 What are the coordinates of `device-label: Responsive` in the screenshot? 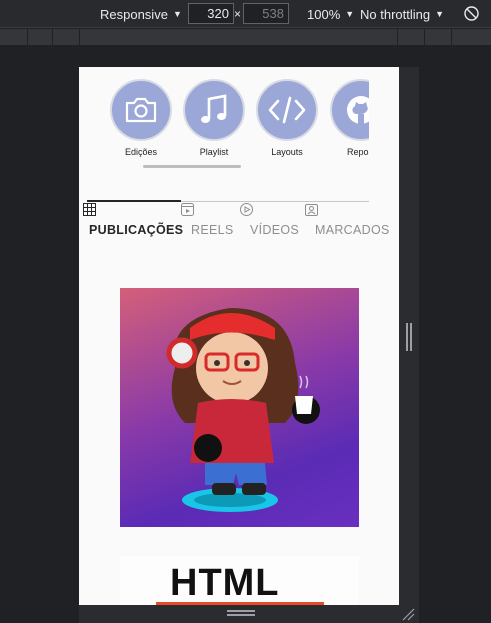 It's located at (134, 14).